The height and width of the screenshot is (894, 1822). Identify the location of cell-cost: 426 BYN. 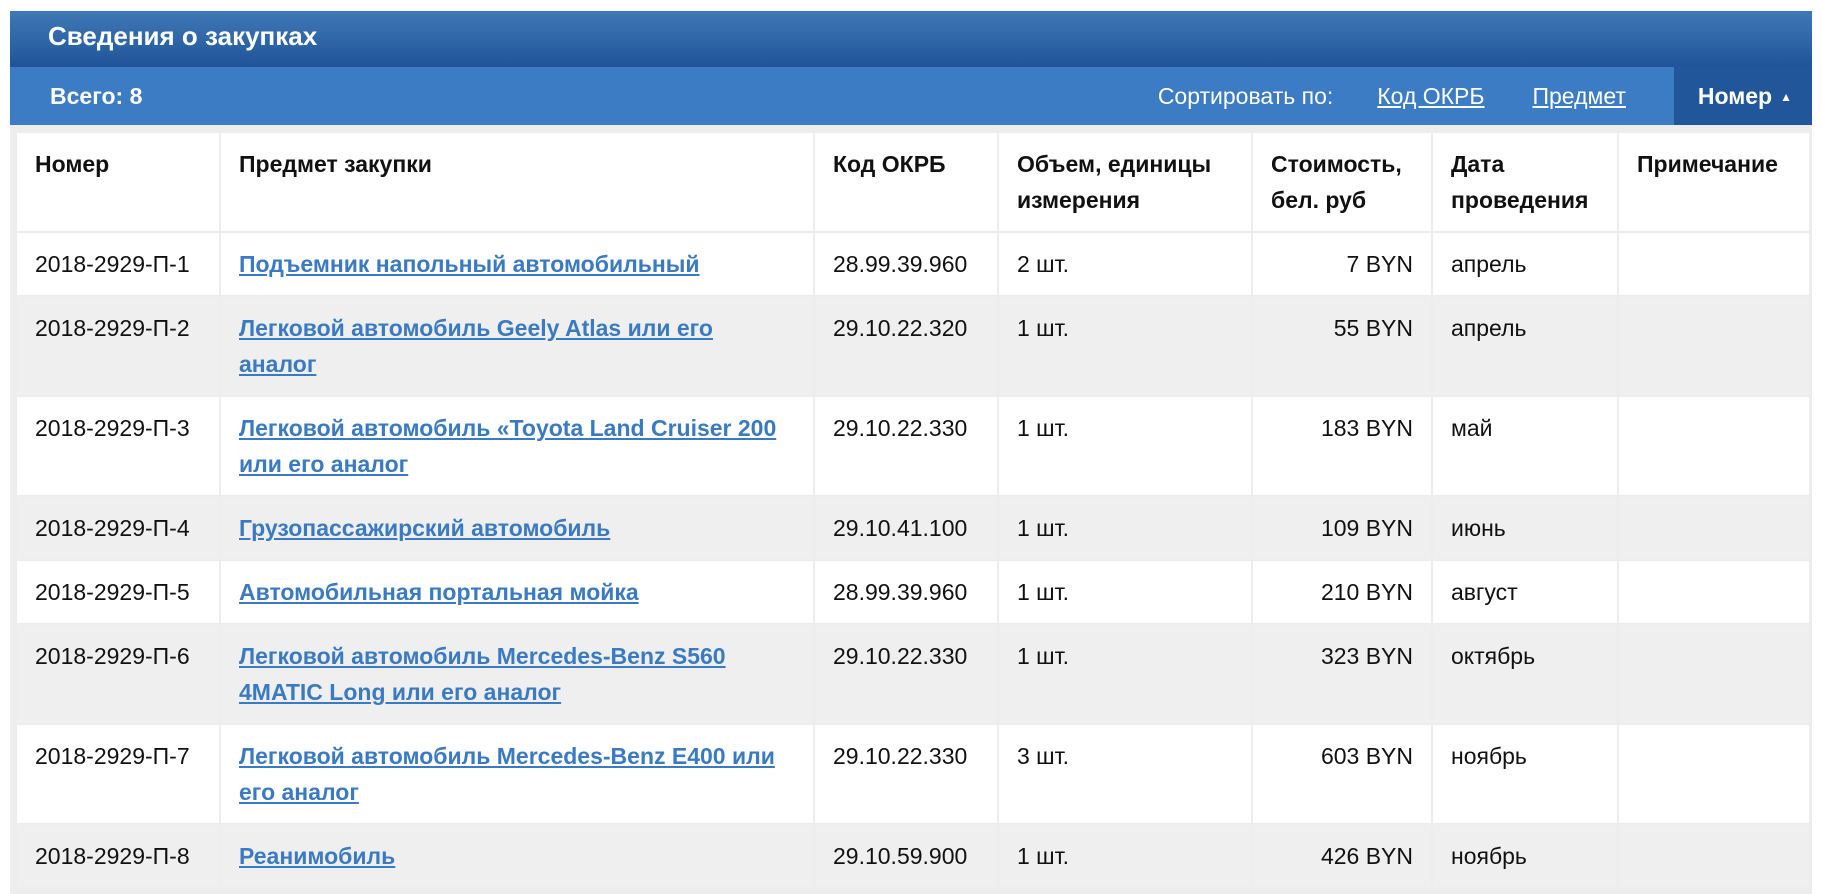
(1342, 856).